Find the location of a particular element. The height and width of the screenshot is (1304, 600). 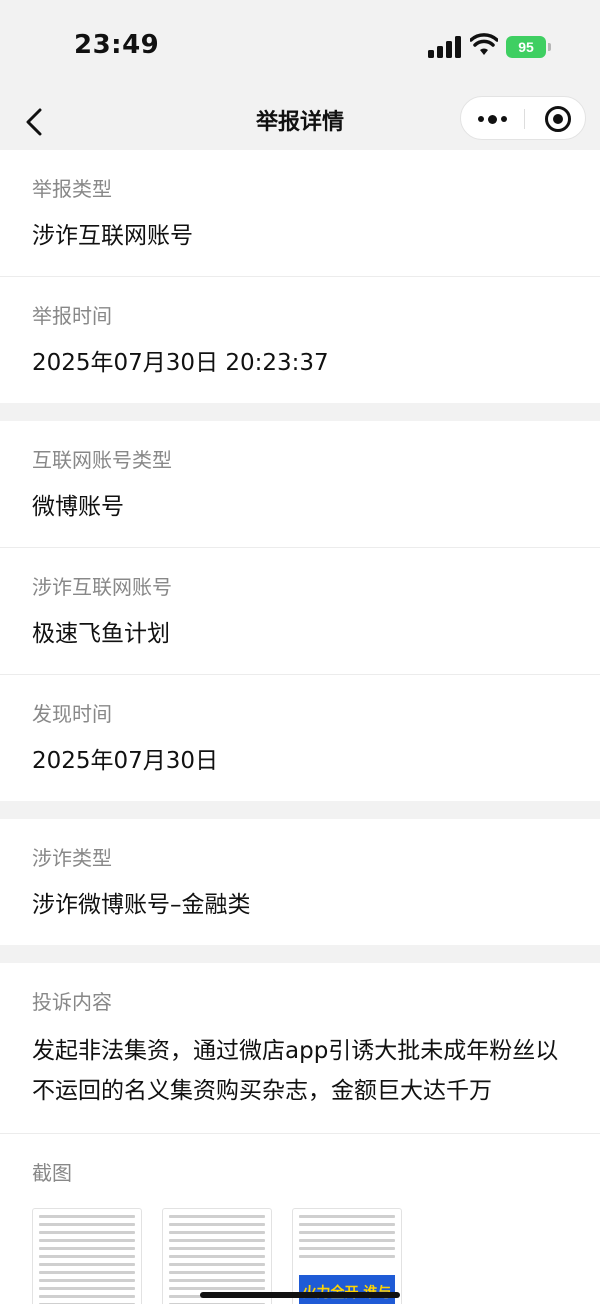

field-label: 涉诈互联网账号 is located at coordinates (102, 587).